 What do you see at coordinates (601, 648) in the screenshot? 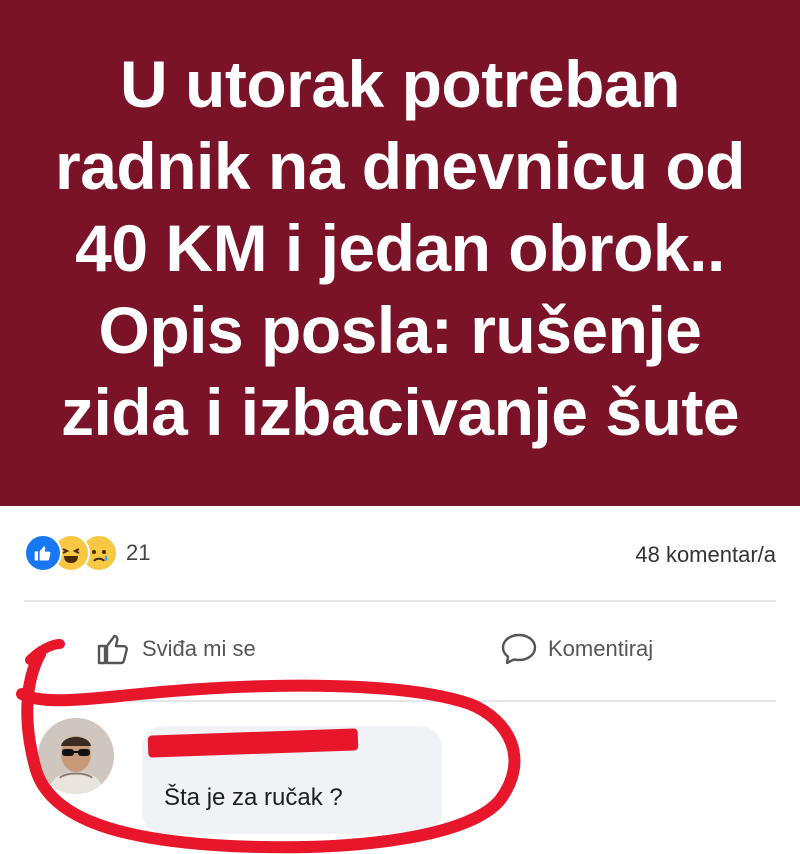
I see `comment-button-label: Komentiraj` at bounding box center [601, 648].